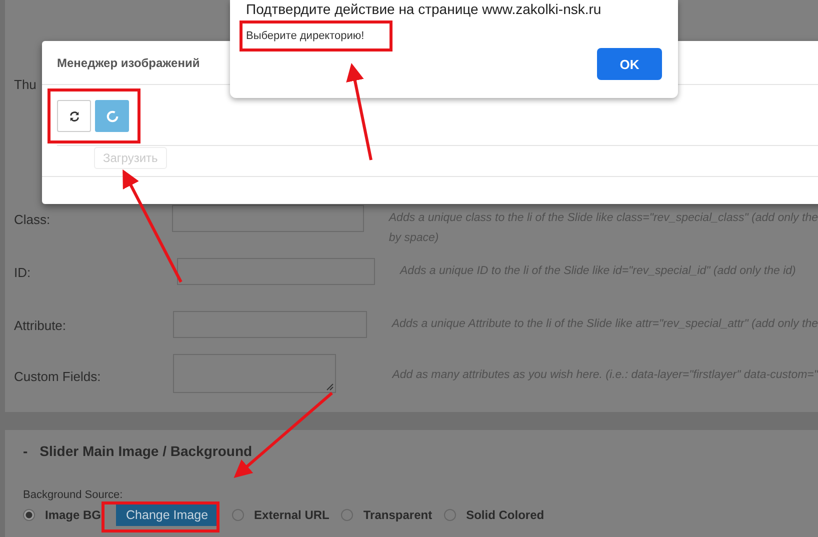  What do you see at coordinates (58, 376) in the screenshot?
I see `field-label: Custom Fields:` at bounding box center [58, 376].